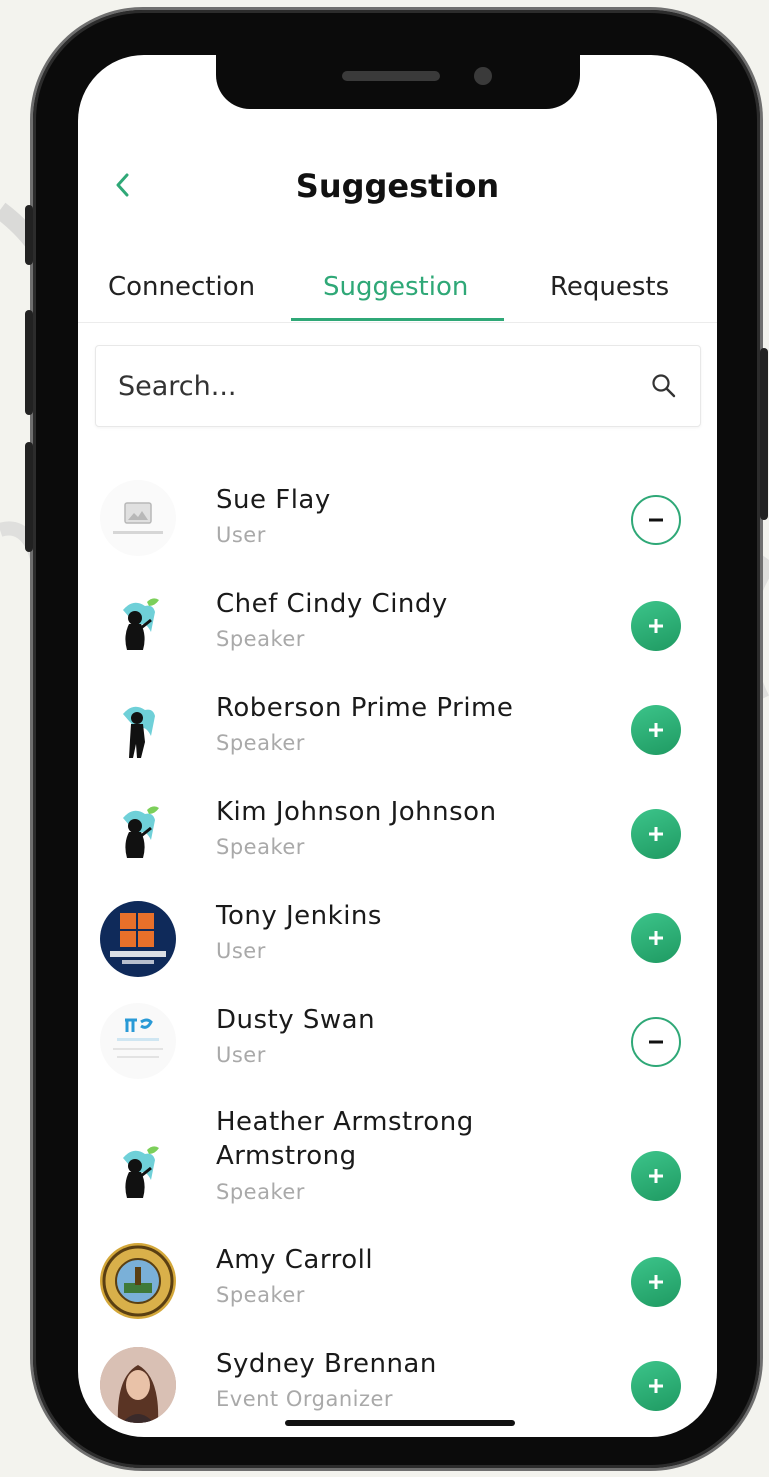 The height and width of the screenshot is (1477, 769). What do you see at coordinates (332, 604) in the screenshot?
I see `user-name: Chef Cindy Cindy` at bounding box center [332, 604].